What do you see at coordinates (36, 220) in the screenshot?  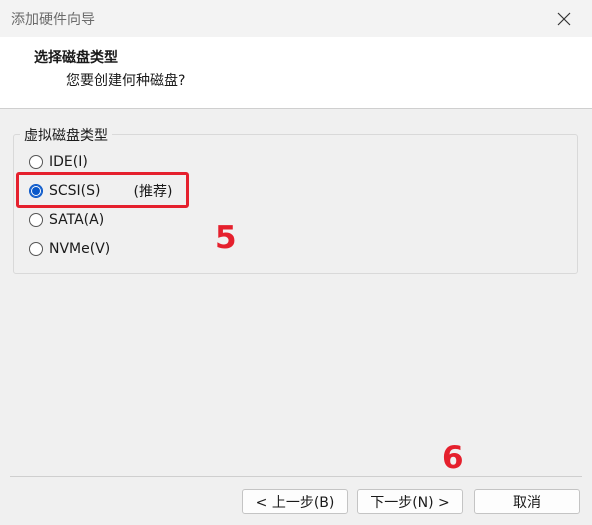 I see `radio-sata-circle` at bounding box center [36, 220].